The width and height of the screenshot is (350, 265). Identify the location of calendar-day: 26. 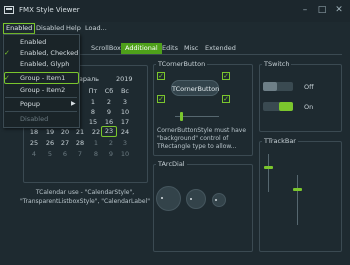
(50, 143).